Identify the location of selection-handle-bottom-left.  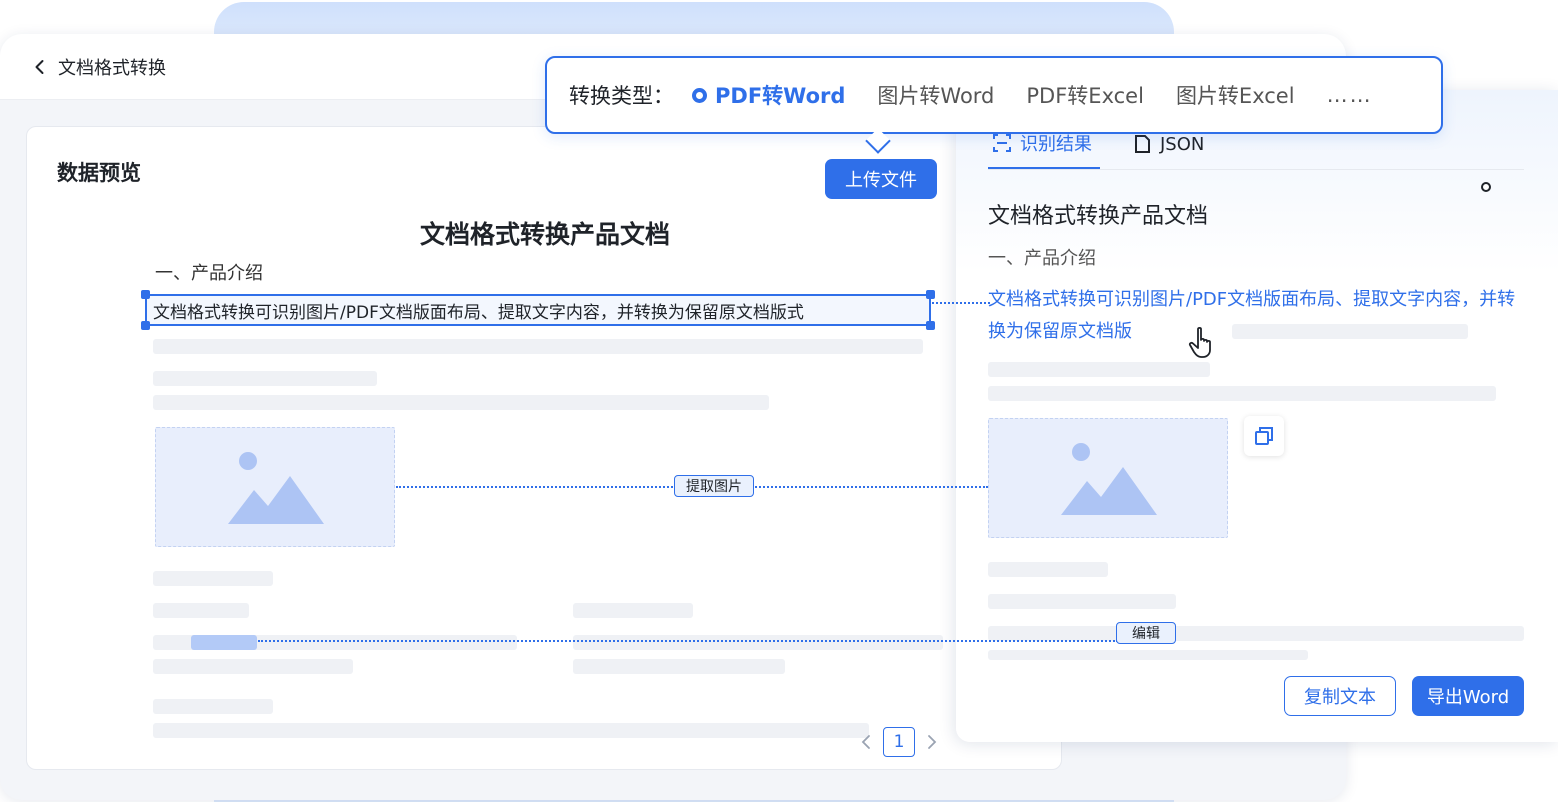
(145, 325).